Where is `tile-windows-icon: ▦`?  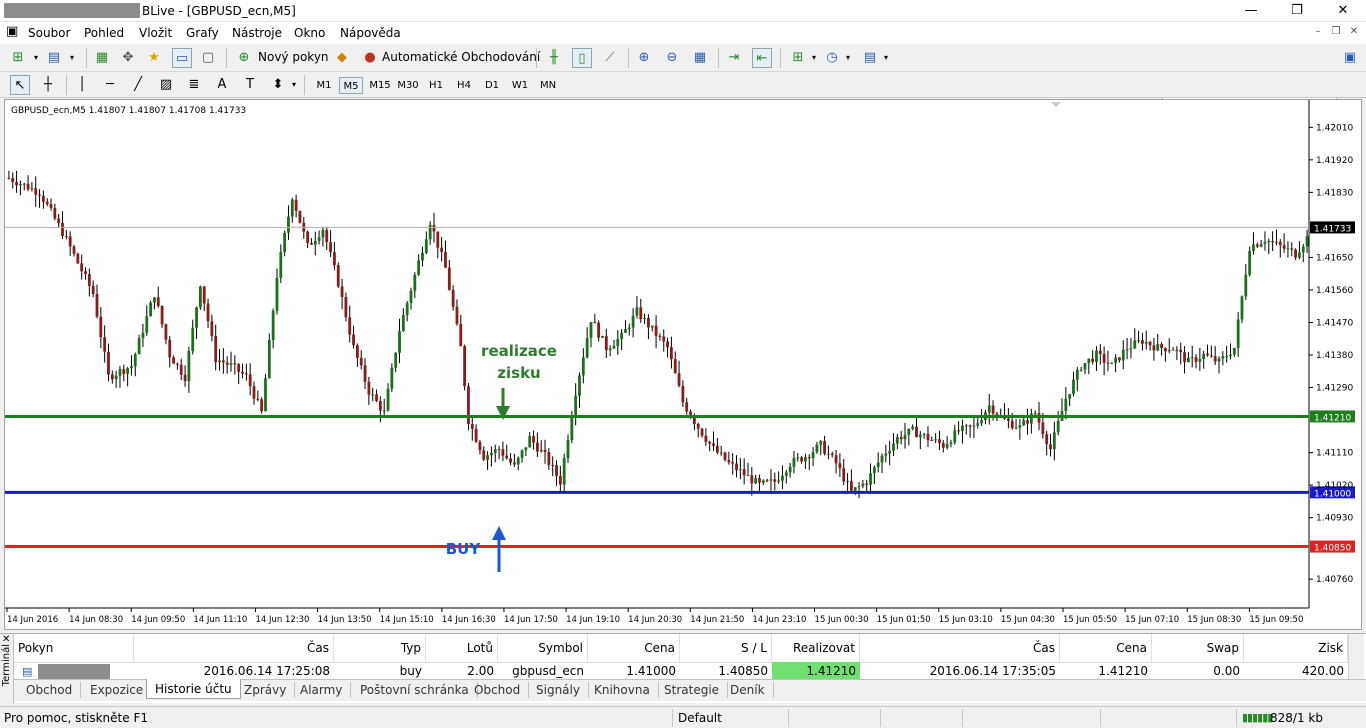
tile-windows-icon: ▦ is located at coordinates (700, 58).